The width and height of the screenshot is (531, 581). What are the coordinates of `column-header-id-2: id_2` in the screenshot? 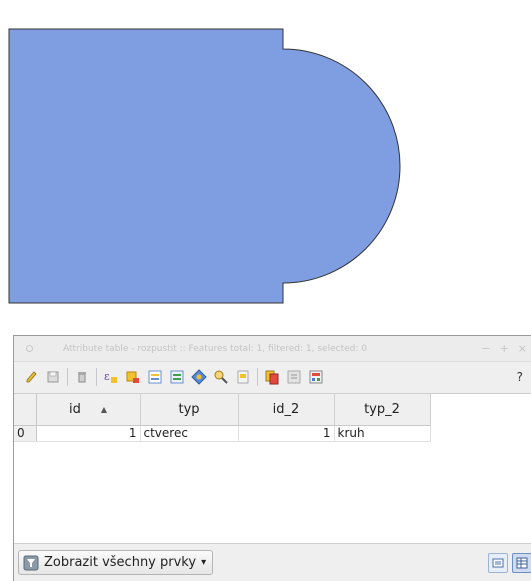 It's located at (286, 410).